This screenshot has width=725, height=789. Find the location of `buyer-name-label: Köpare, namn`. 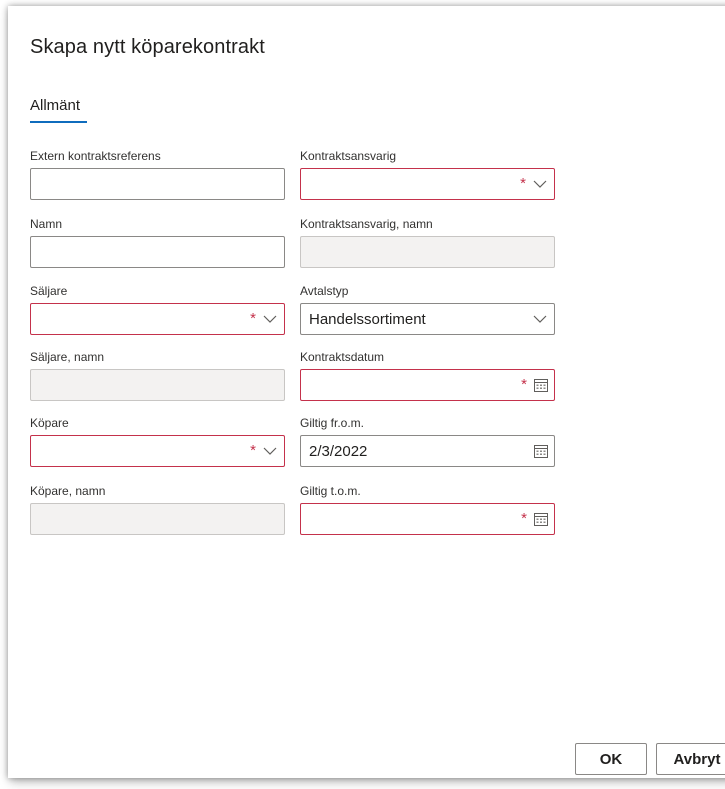

buyer-name-label: Köpare, namn is located at coordinates (68, 491).